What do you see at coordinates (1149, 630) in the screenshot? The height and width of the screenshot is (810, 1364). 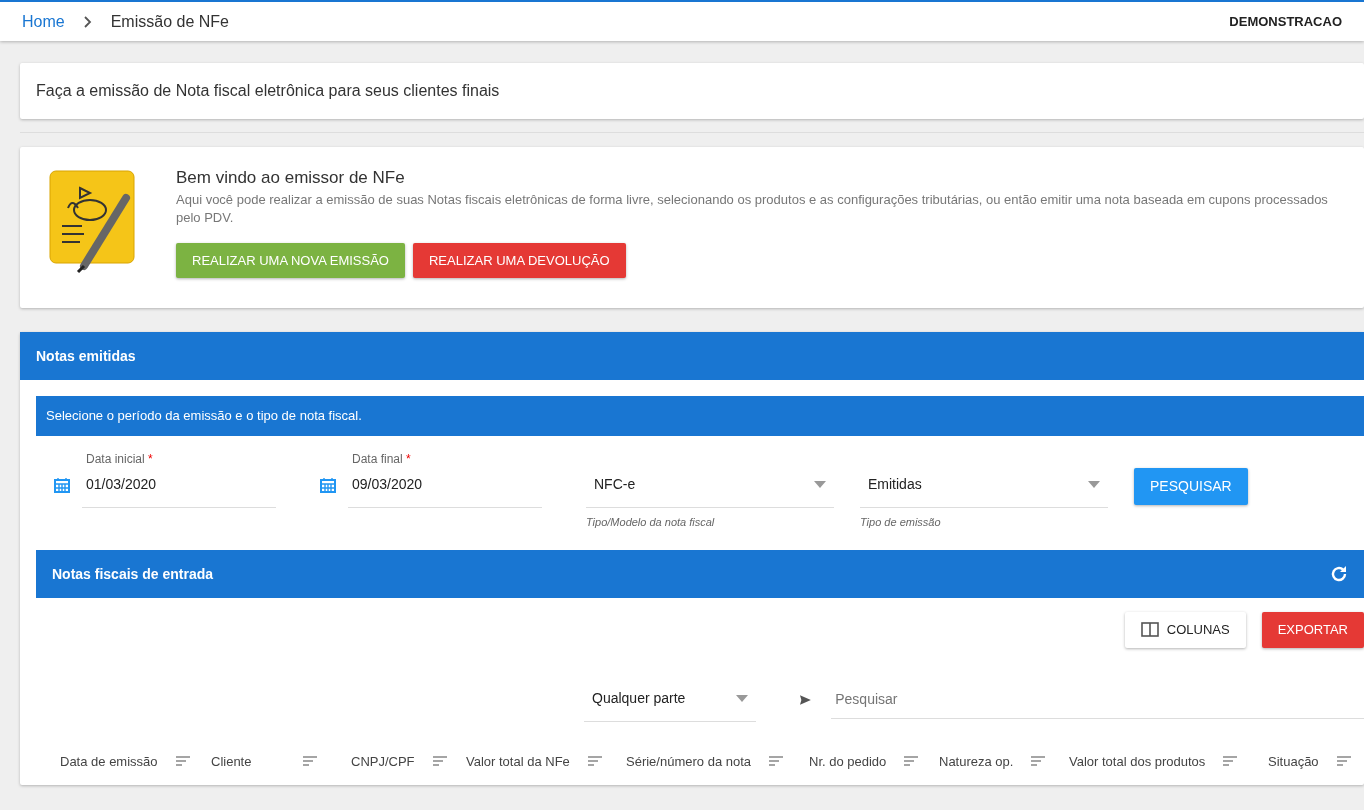 I see `columns-icon` at bounding box center [1149, 630].